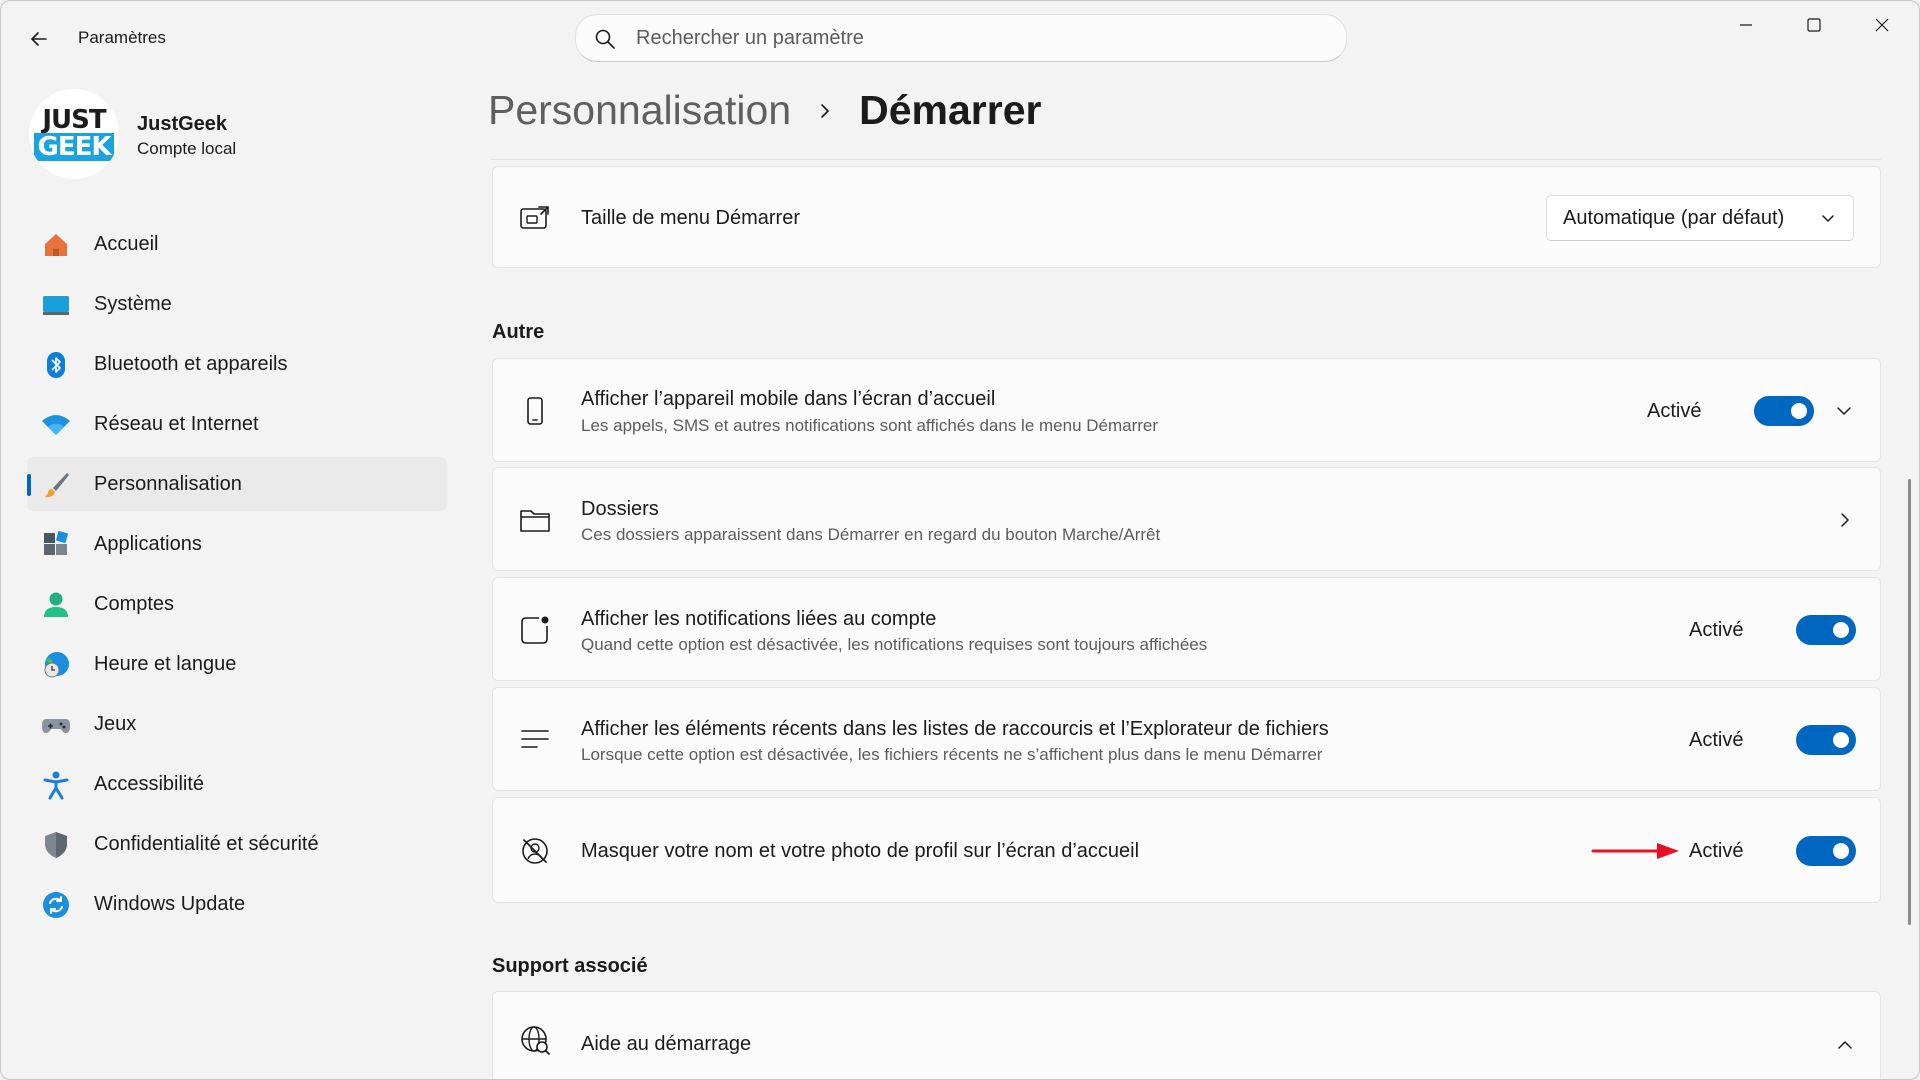 This screenshot has height=1080, width=1920. Describe the element at coordinates (620, 509) in the screenshot. I see `setting-title: Dossiers` at that location.